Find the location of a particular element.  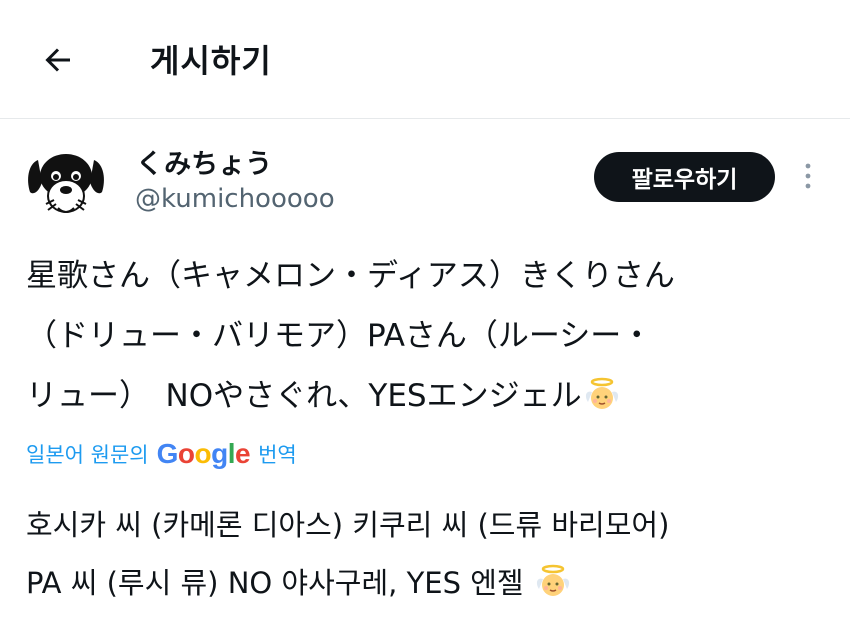

google-logo-letter: e is located at coordinates (243, 453).